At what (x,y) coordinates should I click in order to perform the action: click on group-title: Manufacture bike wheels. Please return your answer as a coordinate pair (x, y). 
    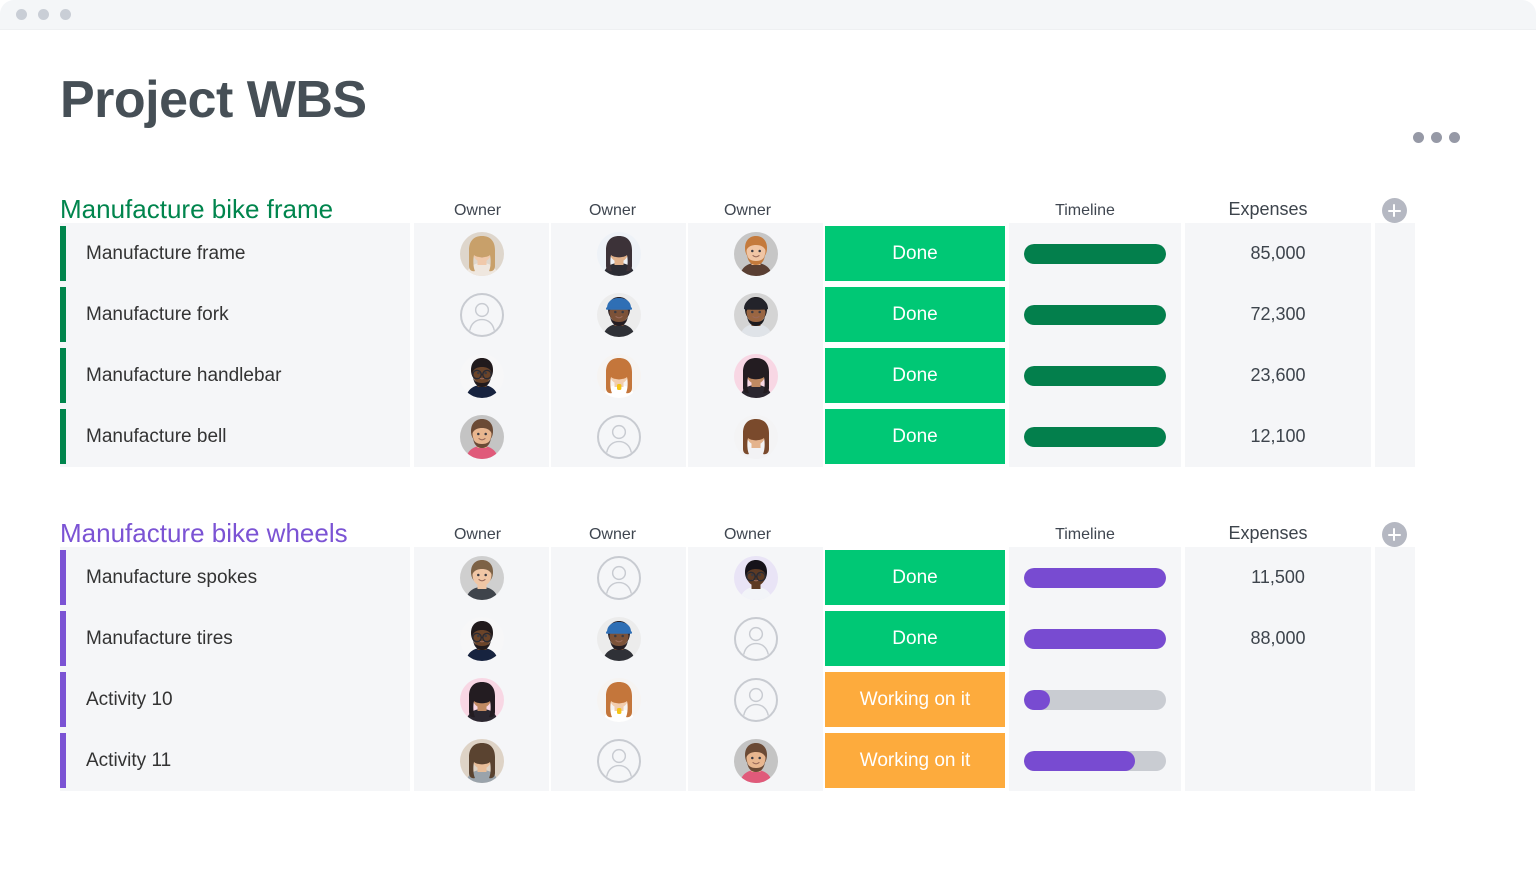
    Looking at the image, I should click on (235, 533).